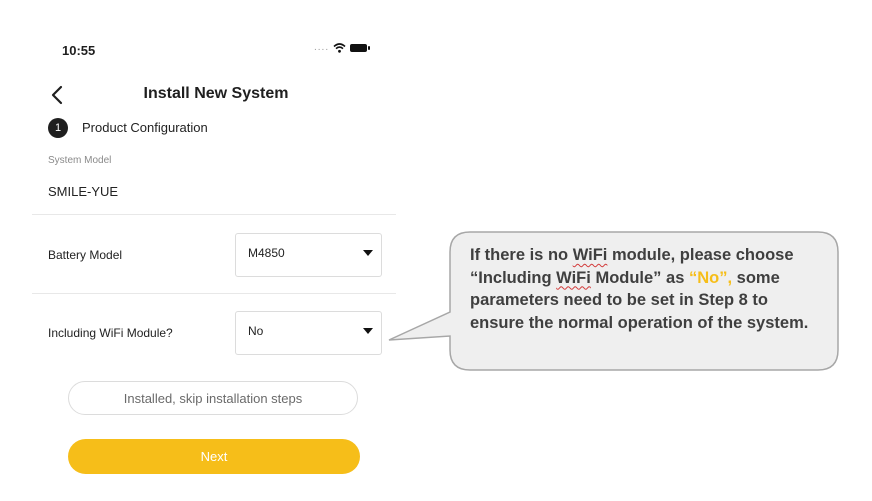 Image resolution: width=872 pixels, height=501 pixels. I want to click on back-button, so click(58, 95).